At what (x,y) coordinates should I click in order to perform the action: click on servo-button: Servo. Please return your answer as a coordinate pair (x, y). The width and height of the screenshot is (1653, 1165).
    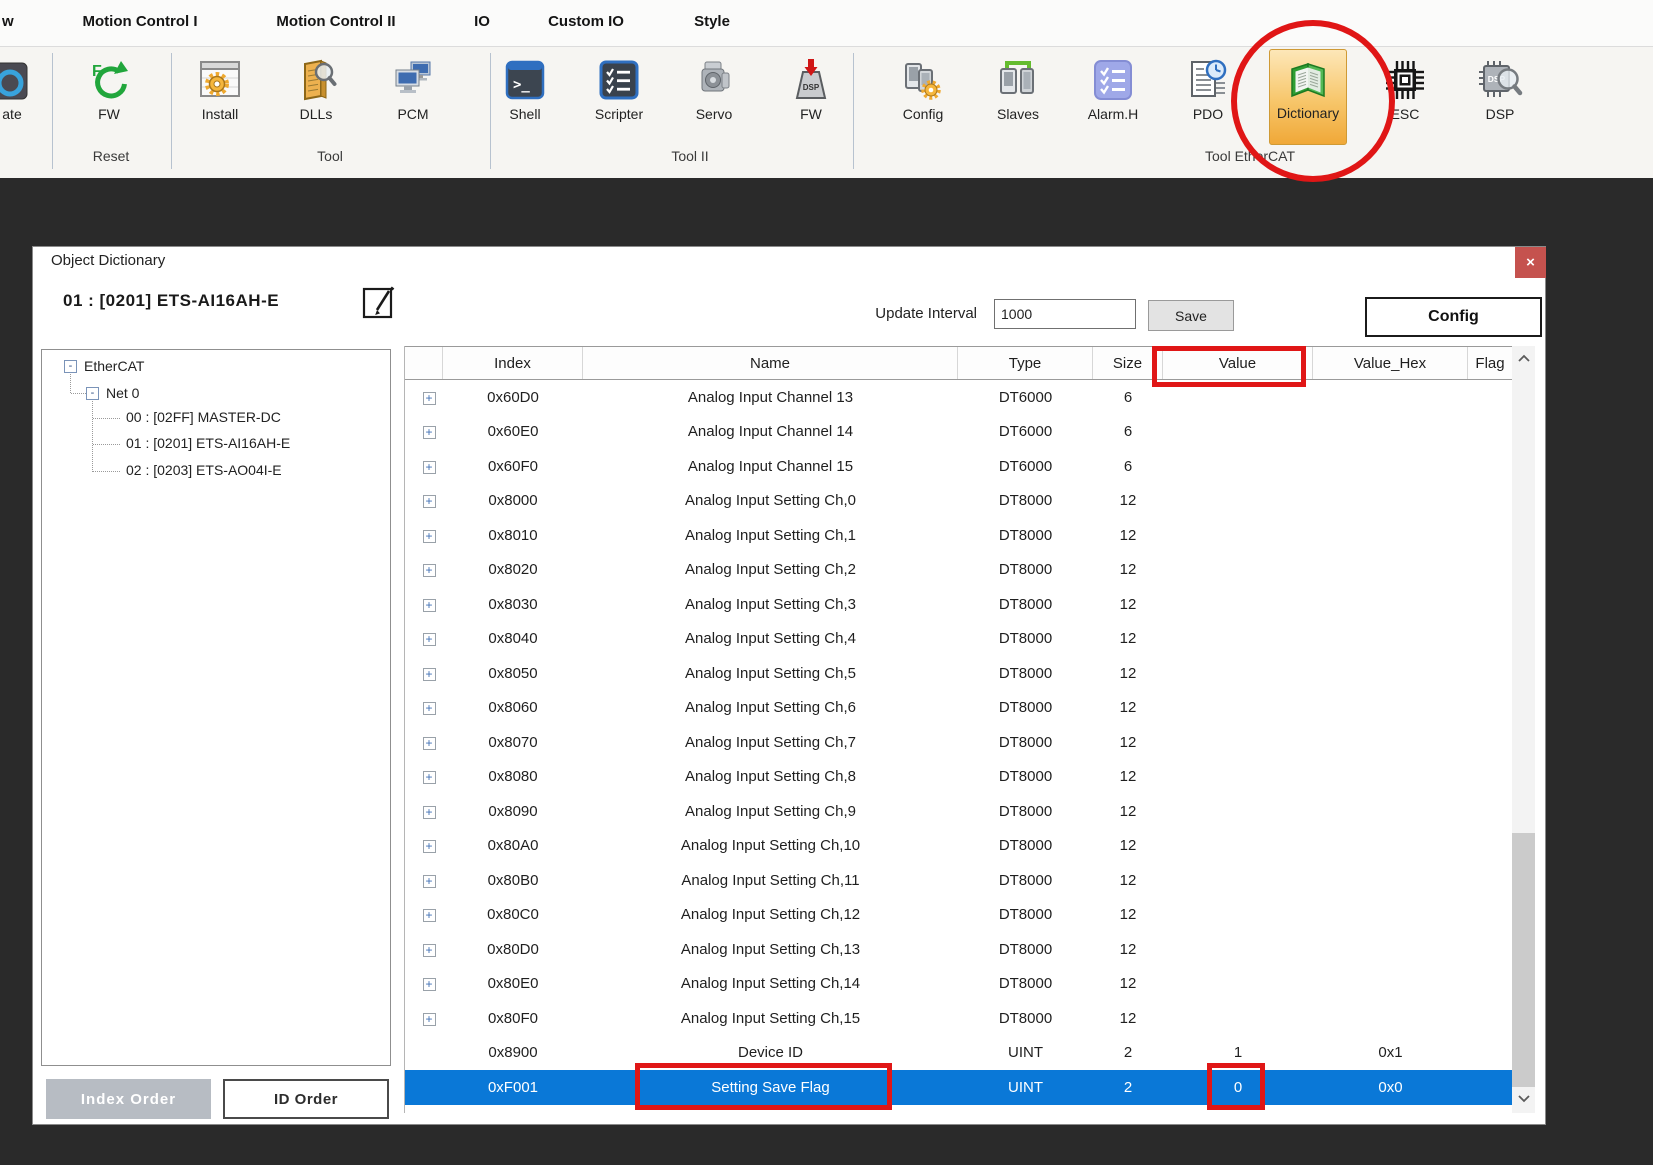
    Looking at the image, I should click on (714, 93).